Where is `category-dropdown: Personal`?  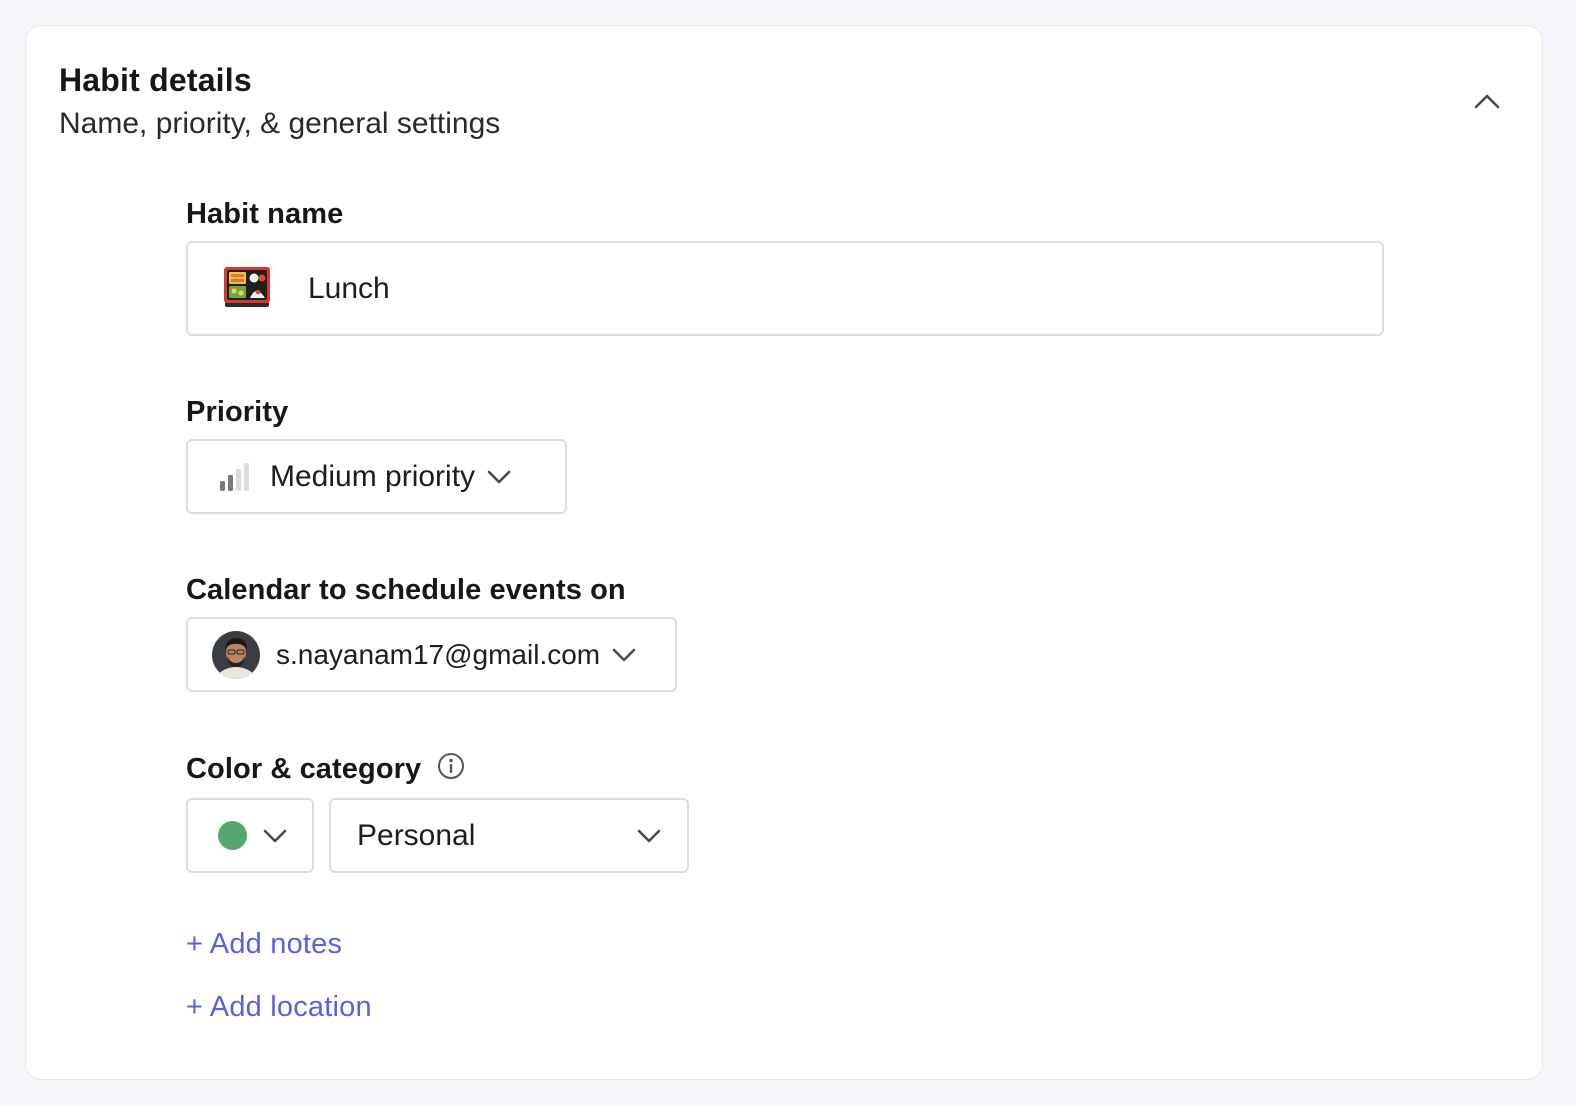
category-dropdown: Personal is located at coordinates (509, 835).